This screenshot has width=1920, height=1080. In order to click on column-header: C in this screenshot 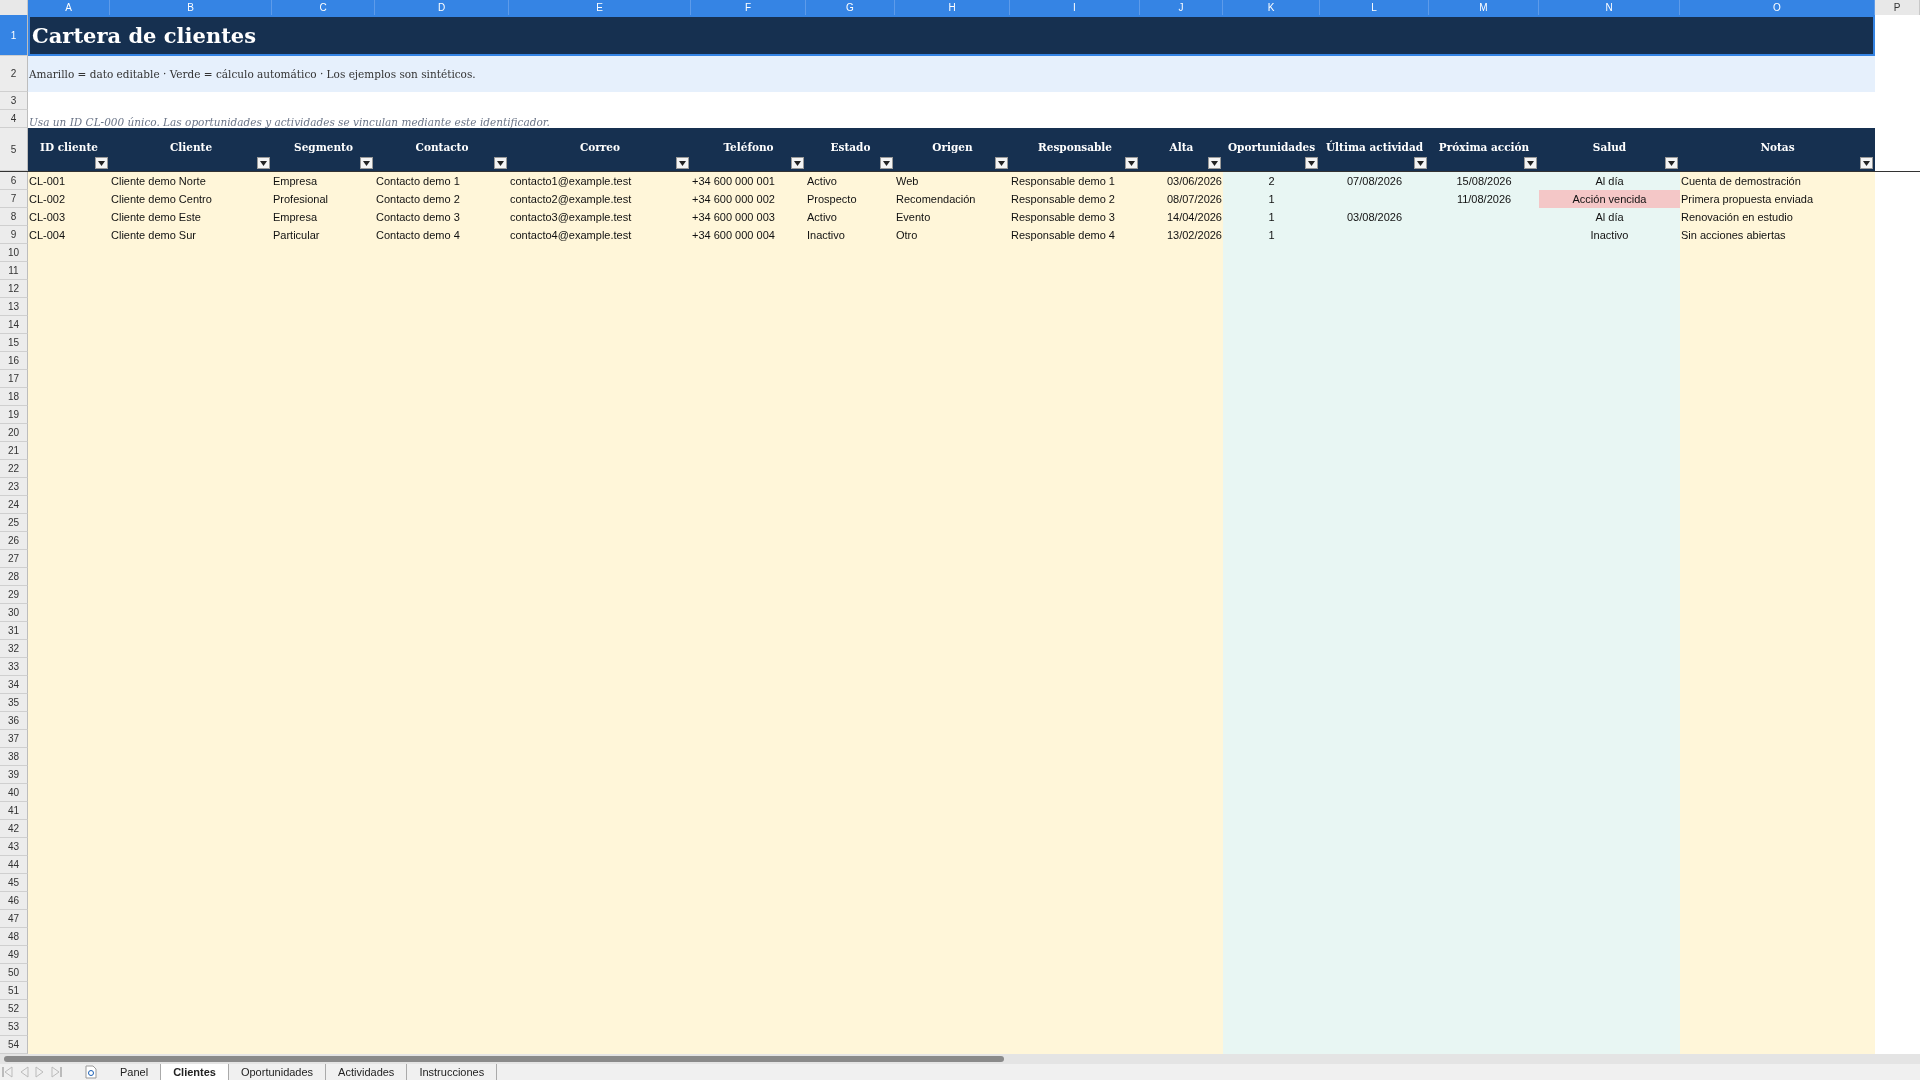, I will do `click(323, 7)`.